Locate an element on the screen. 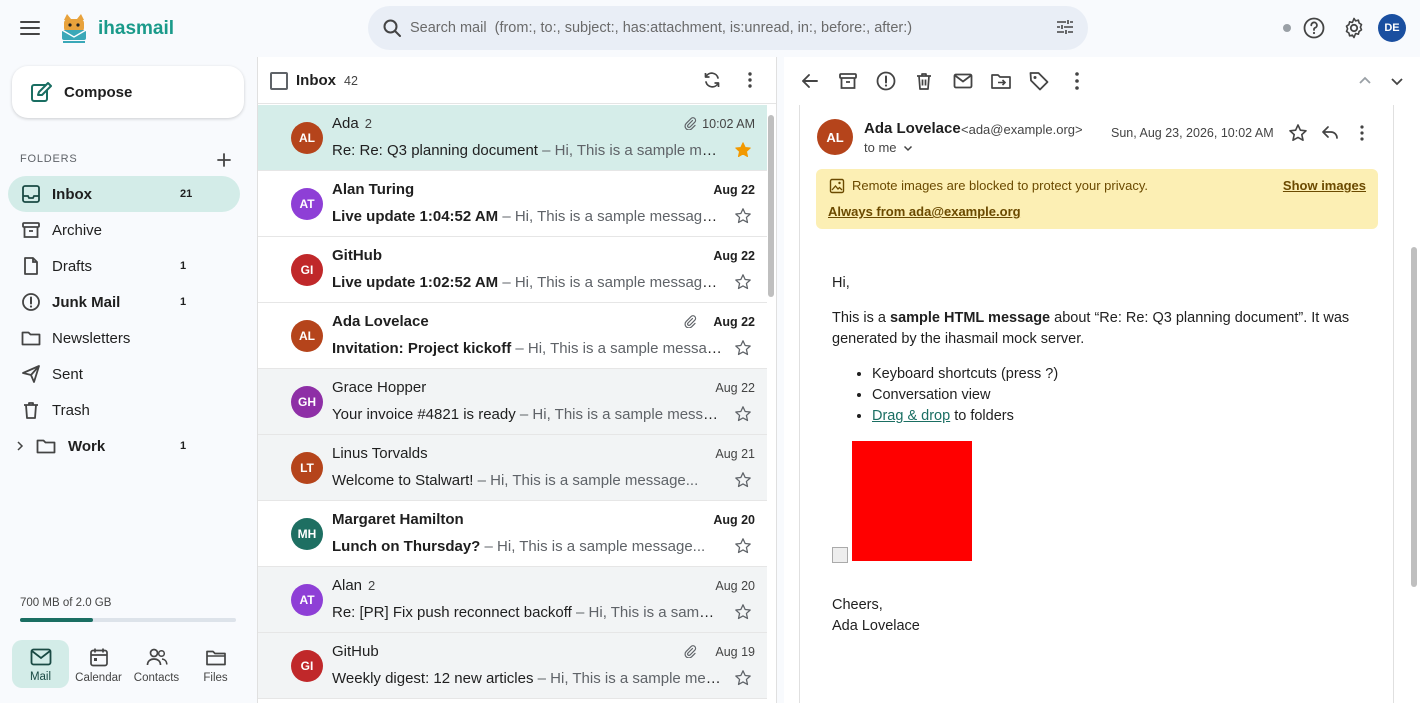 The height and width of the screenshot is (703, 1420). sender-email: <ada@example.org> is located at coordinates (1022, 129).